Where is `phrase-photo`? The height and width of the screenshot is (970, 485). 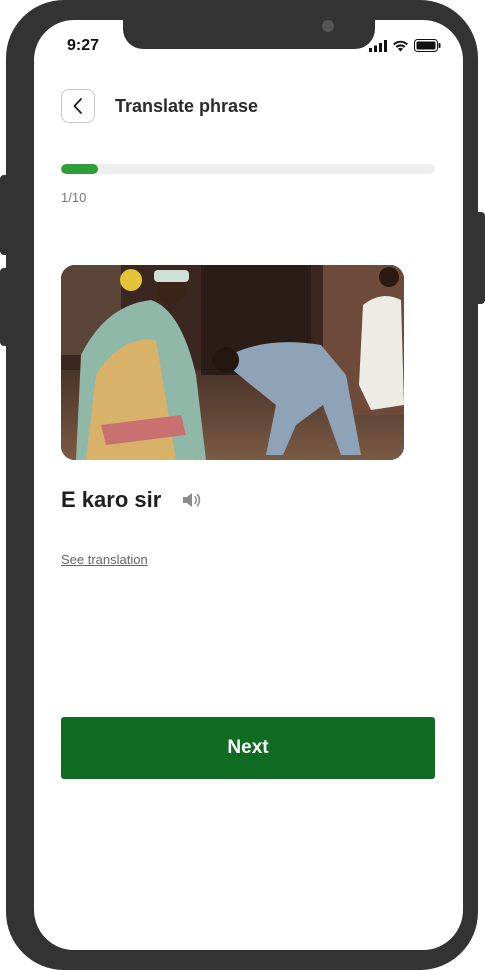 phrase-photo is located at coordinates (232, 362).